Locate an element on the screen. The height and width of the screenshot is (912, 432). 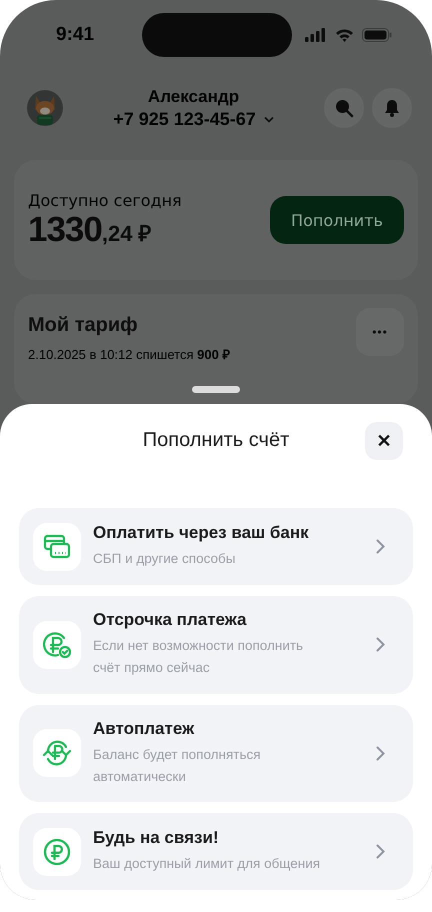
tariff-charge-text: 2.10.2025 в 10:12 спишется 900 ₽ is located at coordinates (130, 354).